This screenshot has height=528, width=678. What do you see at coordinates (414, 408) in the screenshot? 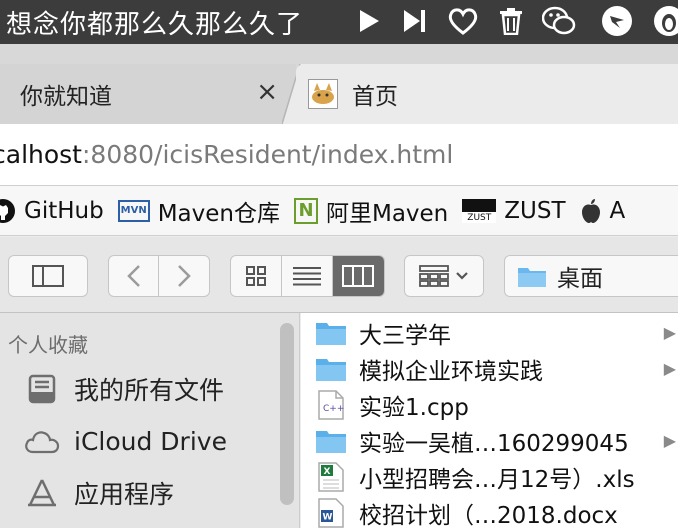
I see `file-name: 实验1.cpp` at bounding box center [414, 408].